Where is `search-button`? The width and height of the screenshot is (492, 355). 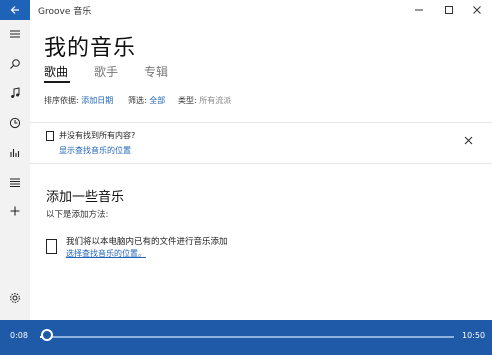
search-button is located at coordinates (15, 64).